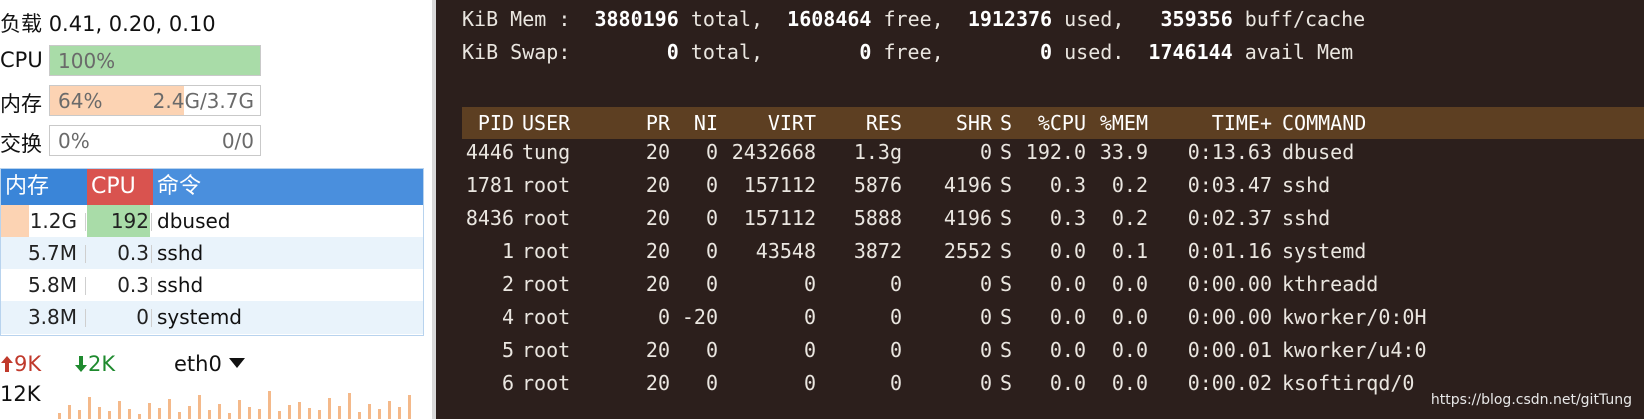 The image size is (1644, 419). I want to click on interface-selector: eth0, so click(209, 364).